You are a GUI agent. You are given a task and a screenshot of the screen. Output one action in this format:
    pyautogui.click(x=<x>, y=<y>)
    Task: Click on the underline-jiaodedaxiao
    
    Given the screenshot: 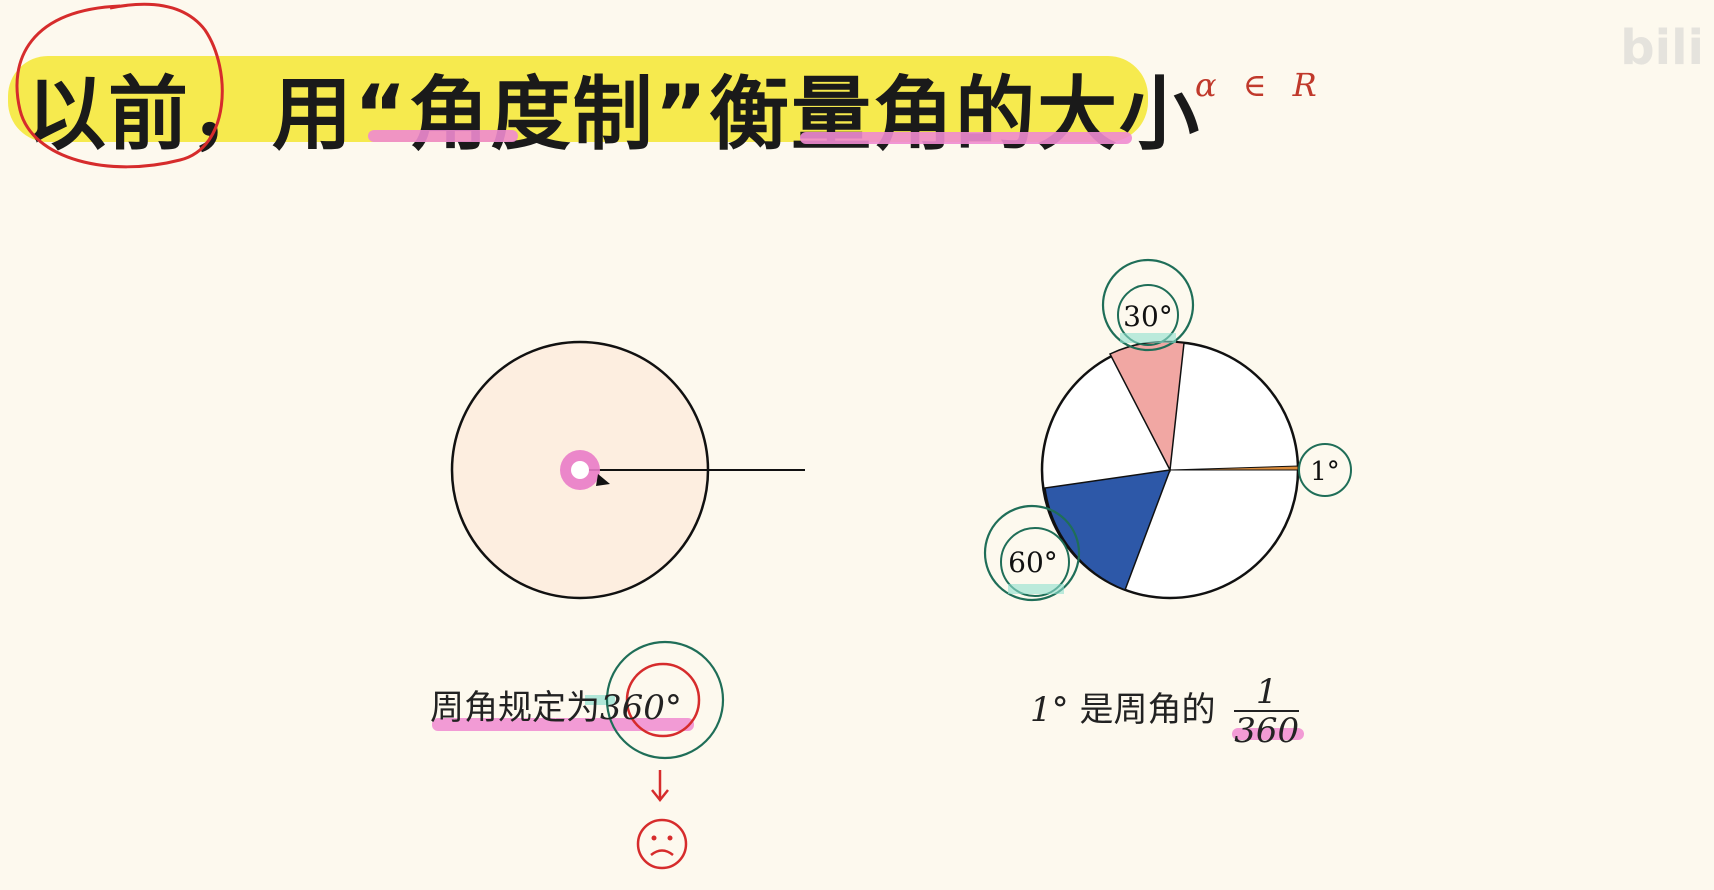 What is the action you would take?
    pyautogui.click(x=966, y=138)
    